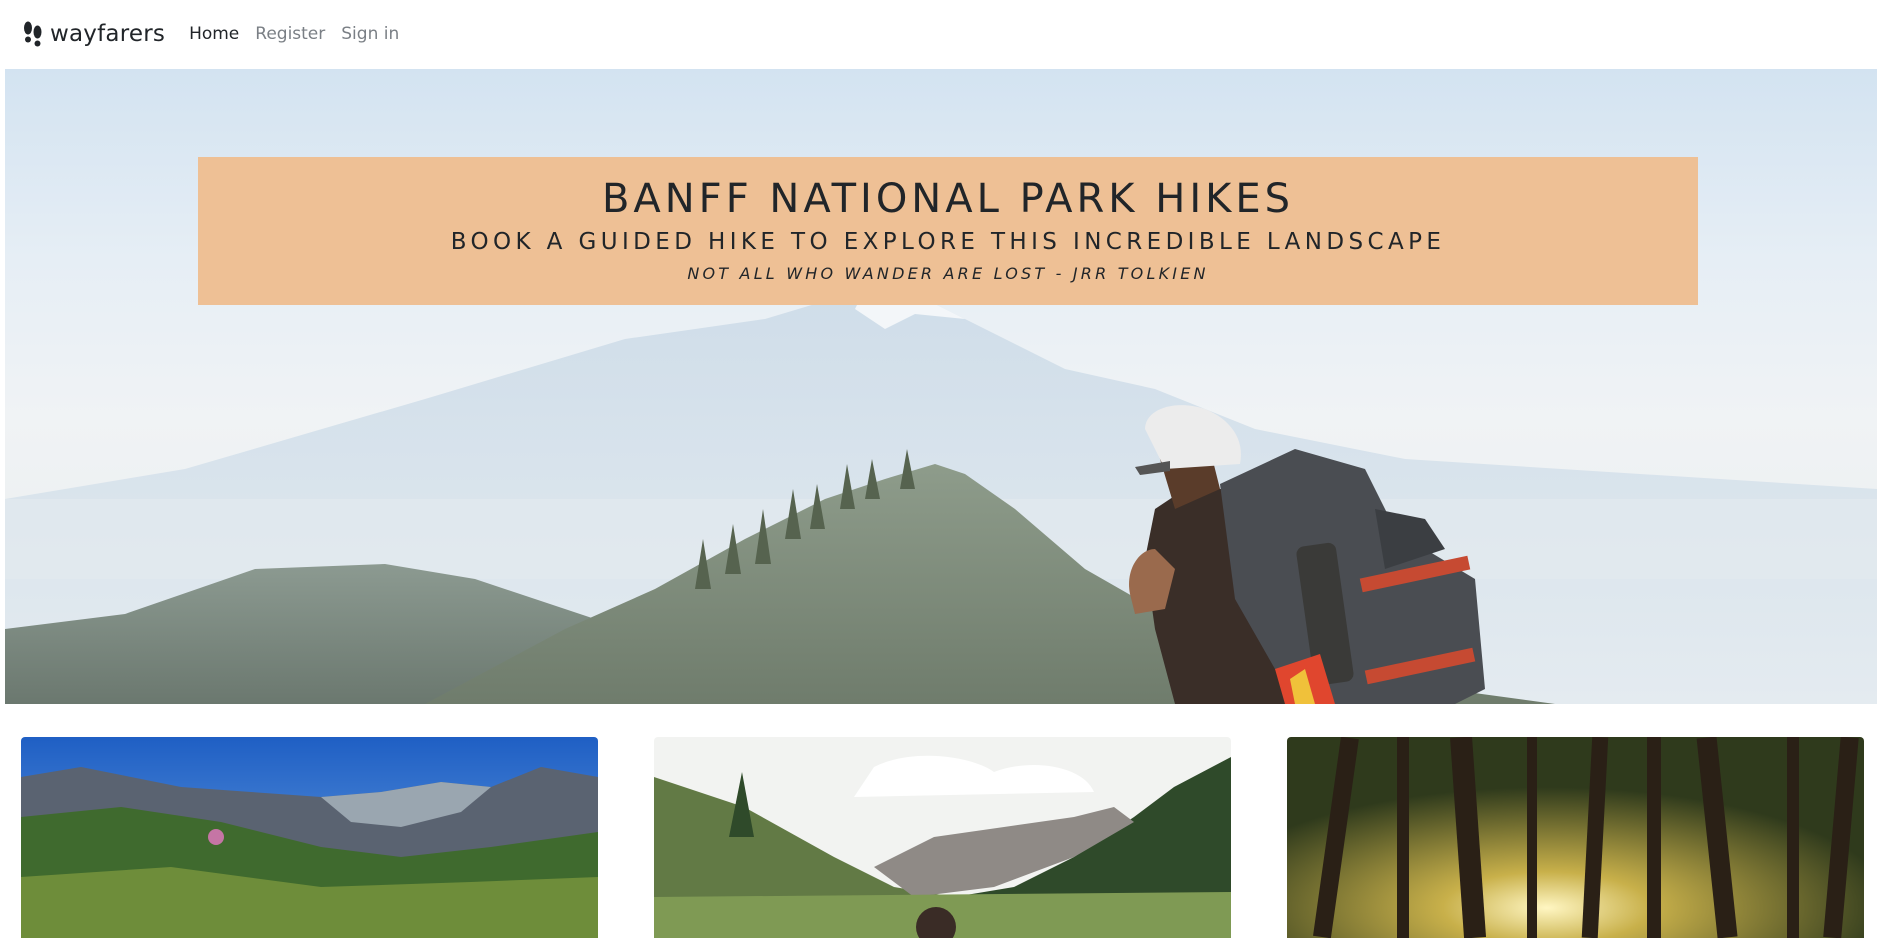 The width and height of the screenshot is (1884, 938). What do you see at coordinates (290, 34) in the screenshot?
I see `nav-link-register: Register` at bounding box center [290, 34].